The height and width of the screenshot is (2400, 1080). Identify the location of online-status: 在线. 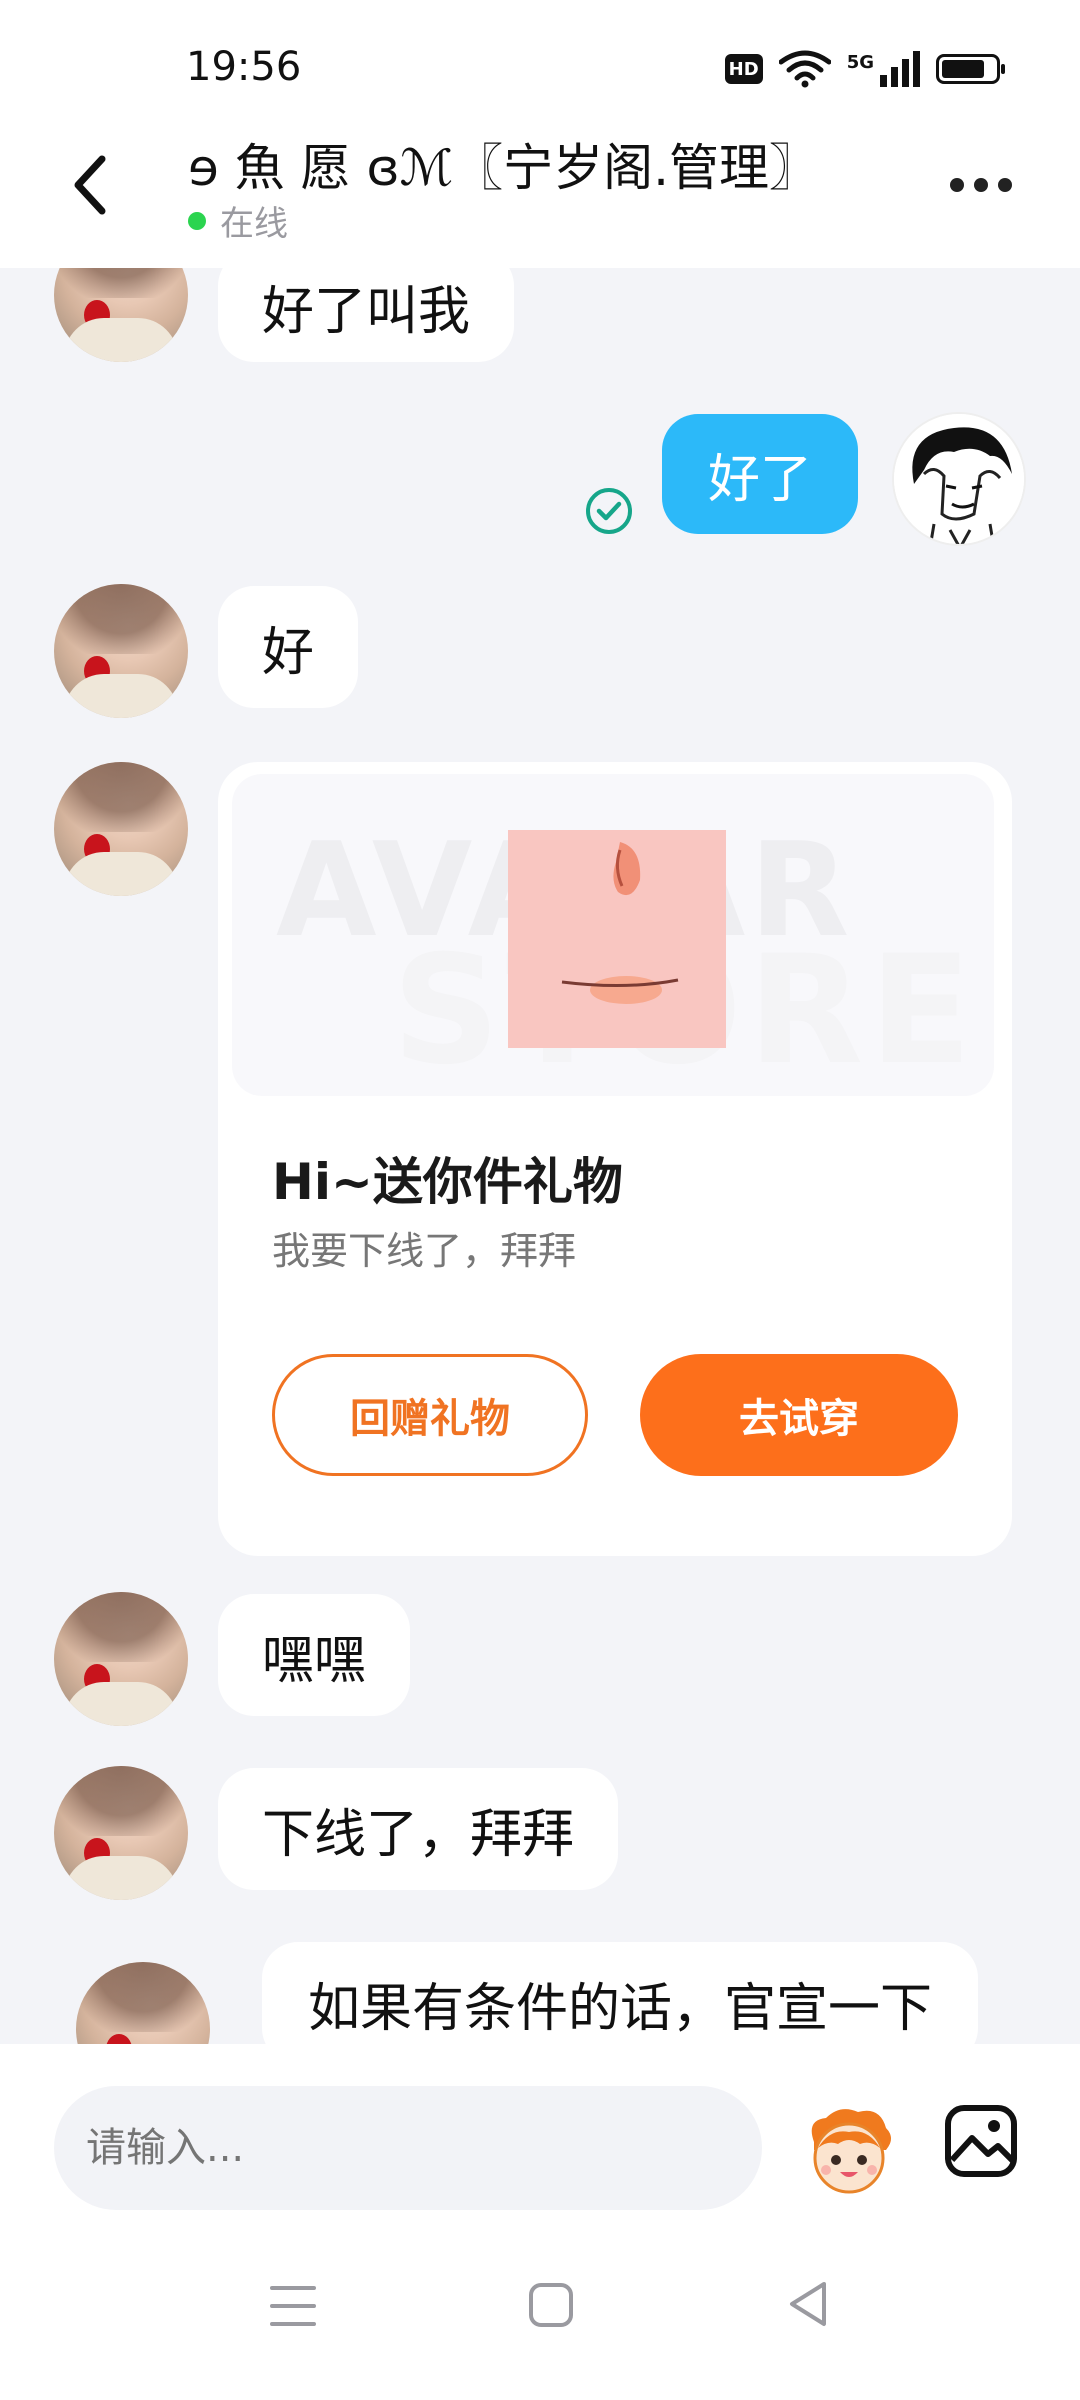
(238, 220).